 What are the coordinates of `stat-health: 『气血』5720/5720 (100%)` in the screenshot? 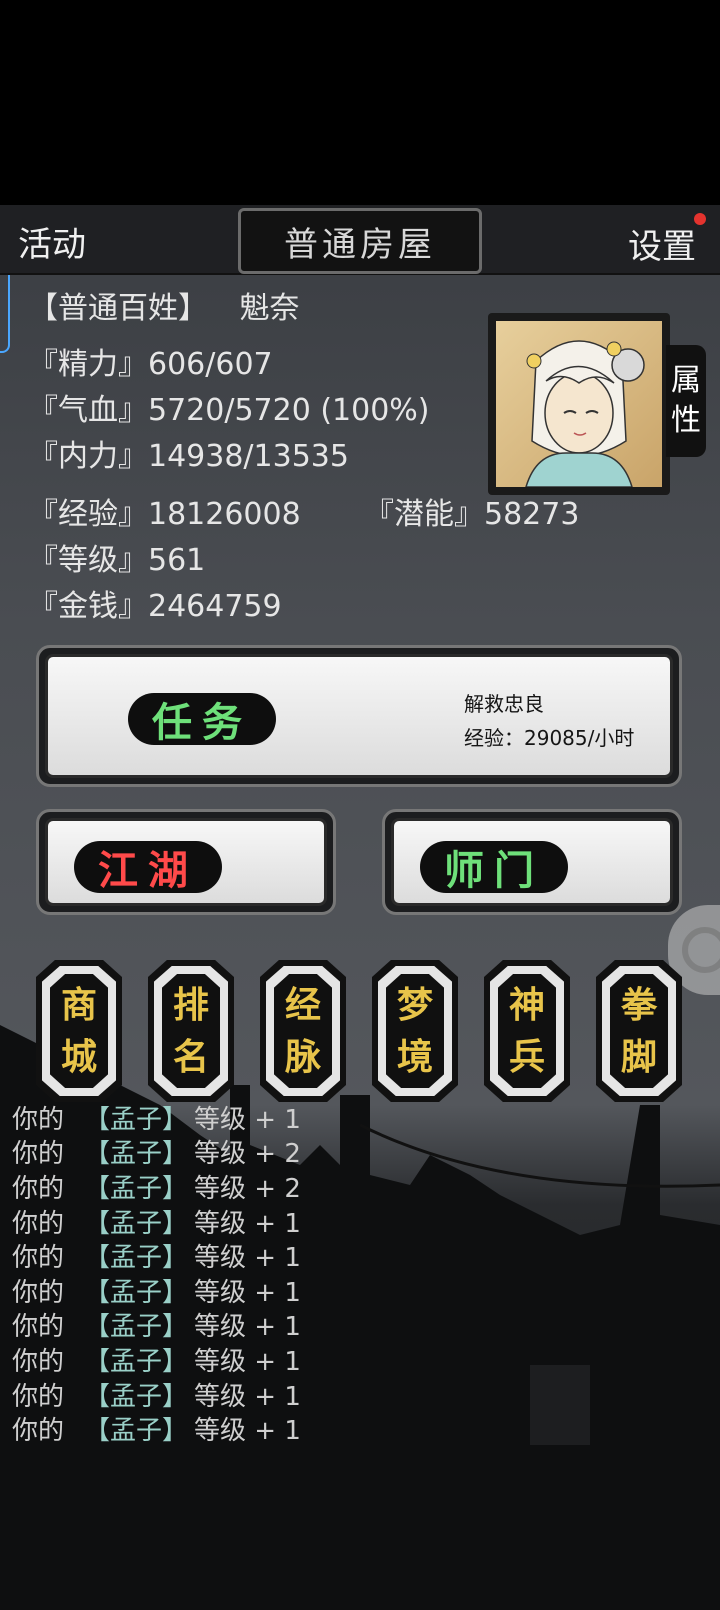 It's located at (229, 407).